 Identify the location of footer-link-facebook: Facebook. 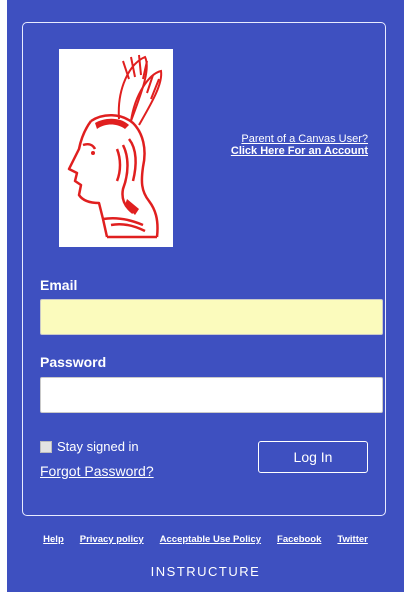
(299, 539).